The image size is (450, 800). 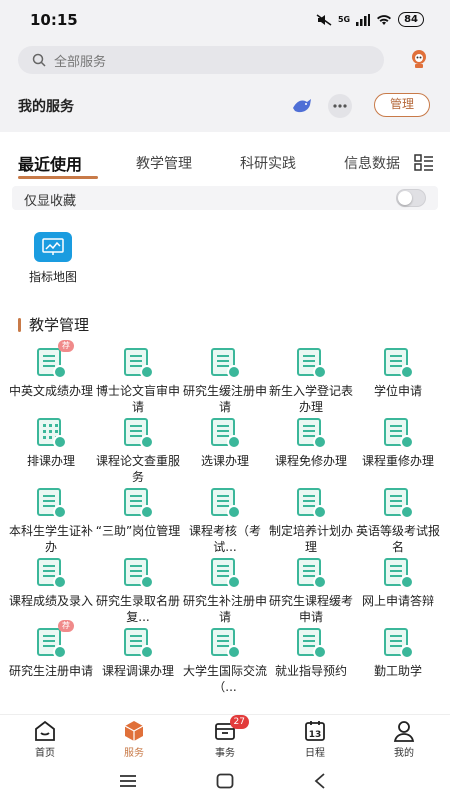 What do you see at coordinates (138, 380) in the screenshot?
I see `service-item: 博士论文盲审申请` at bounding box center [138, 380].